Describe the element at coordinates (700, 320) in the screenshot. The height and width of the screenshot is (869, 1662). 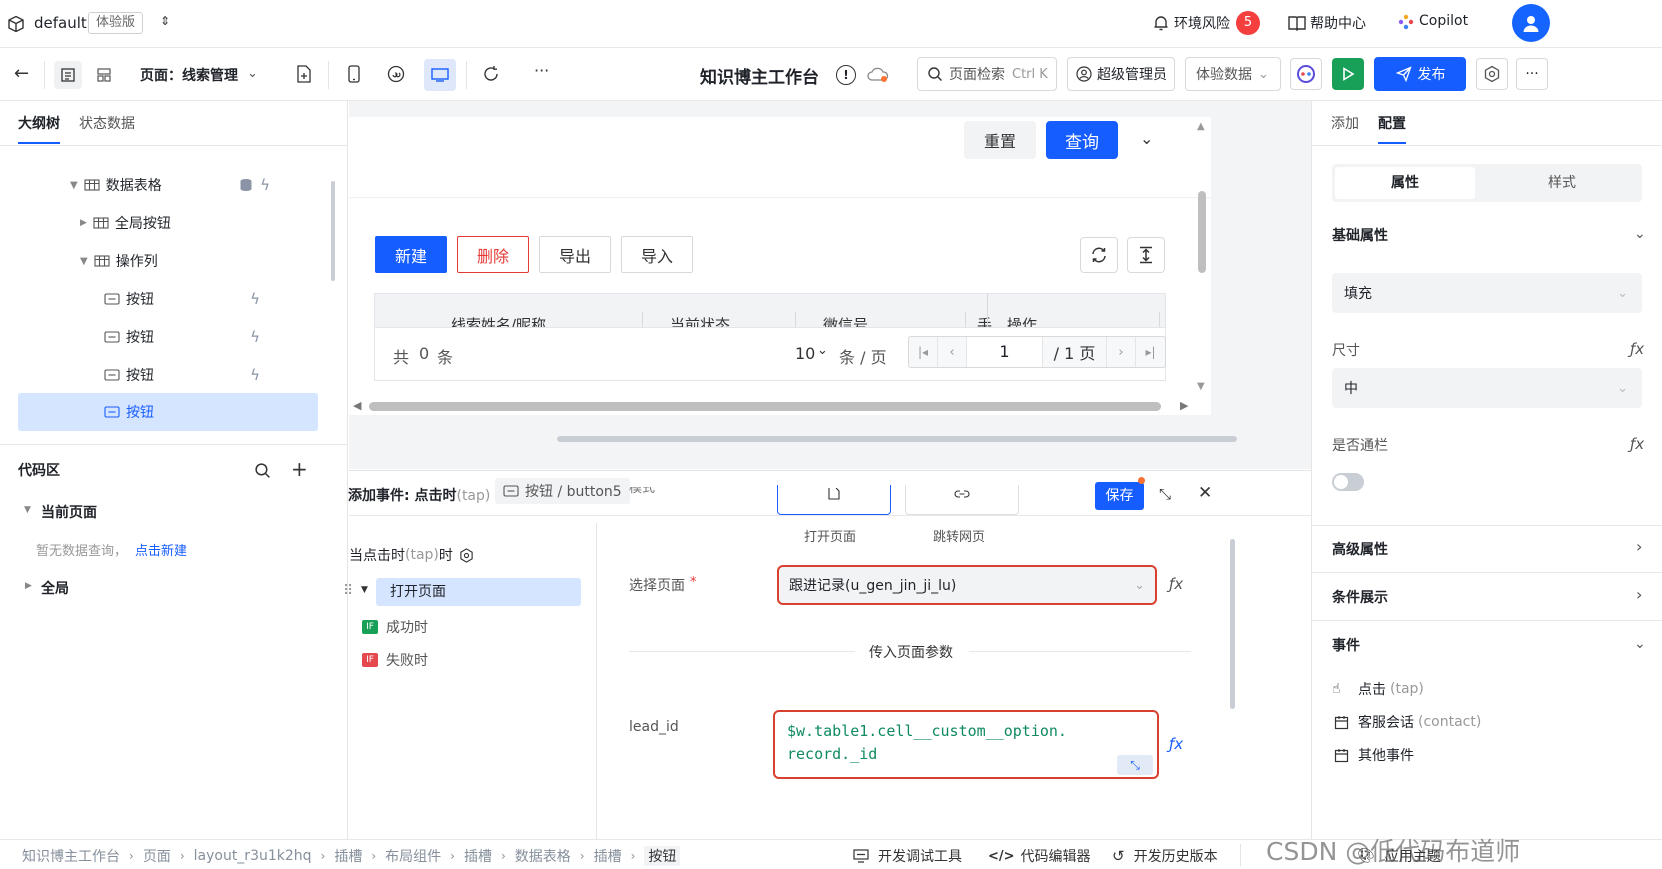
I see `column-header: 当前状态` at that location.